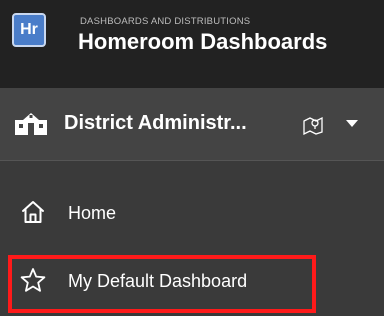 The height and width of the screenshot is (316, 384). What do you see at coordinates (158, 281) in the screenshot?
I see `nav-item-label: My Default Dashboard` at bounding box center [158, 281].